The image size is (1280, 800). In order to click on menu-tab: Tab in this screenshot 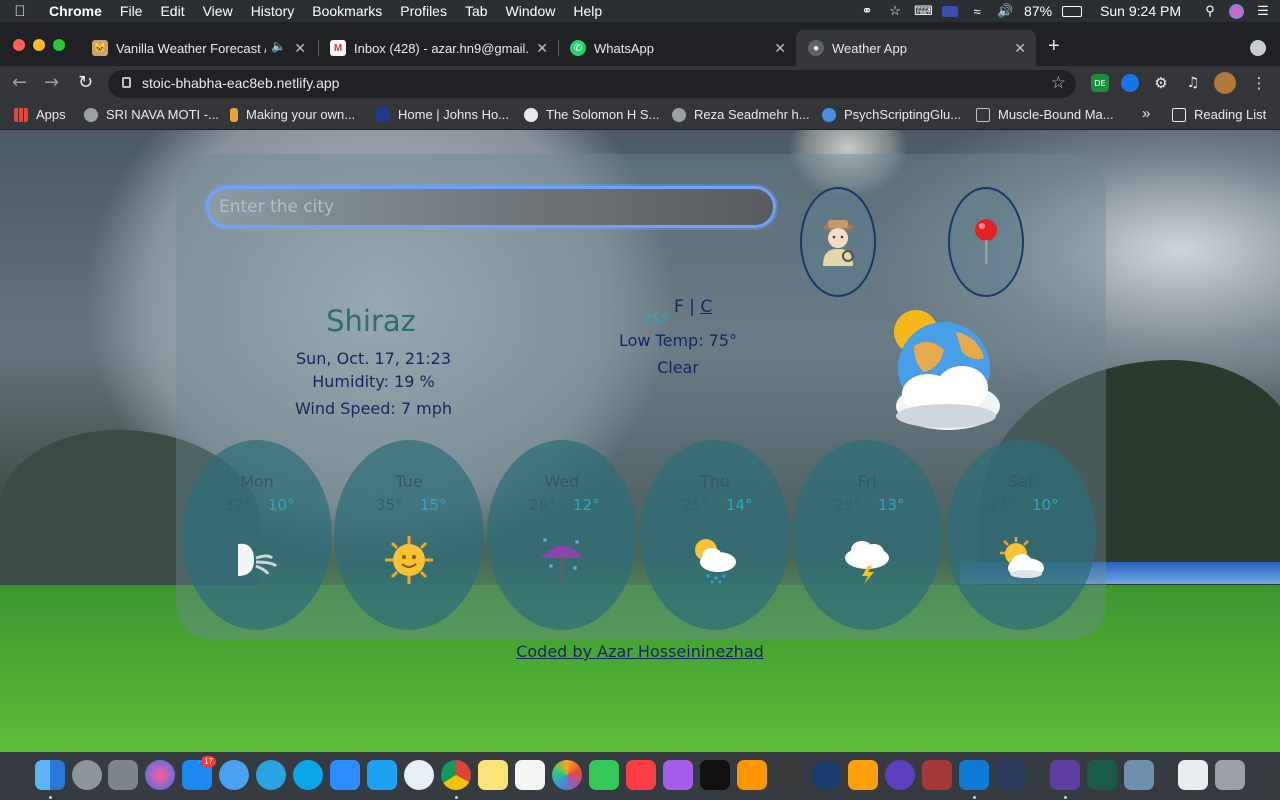, I will do `click(476, 11)`.